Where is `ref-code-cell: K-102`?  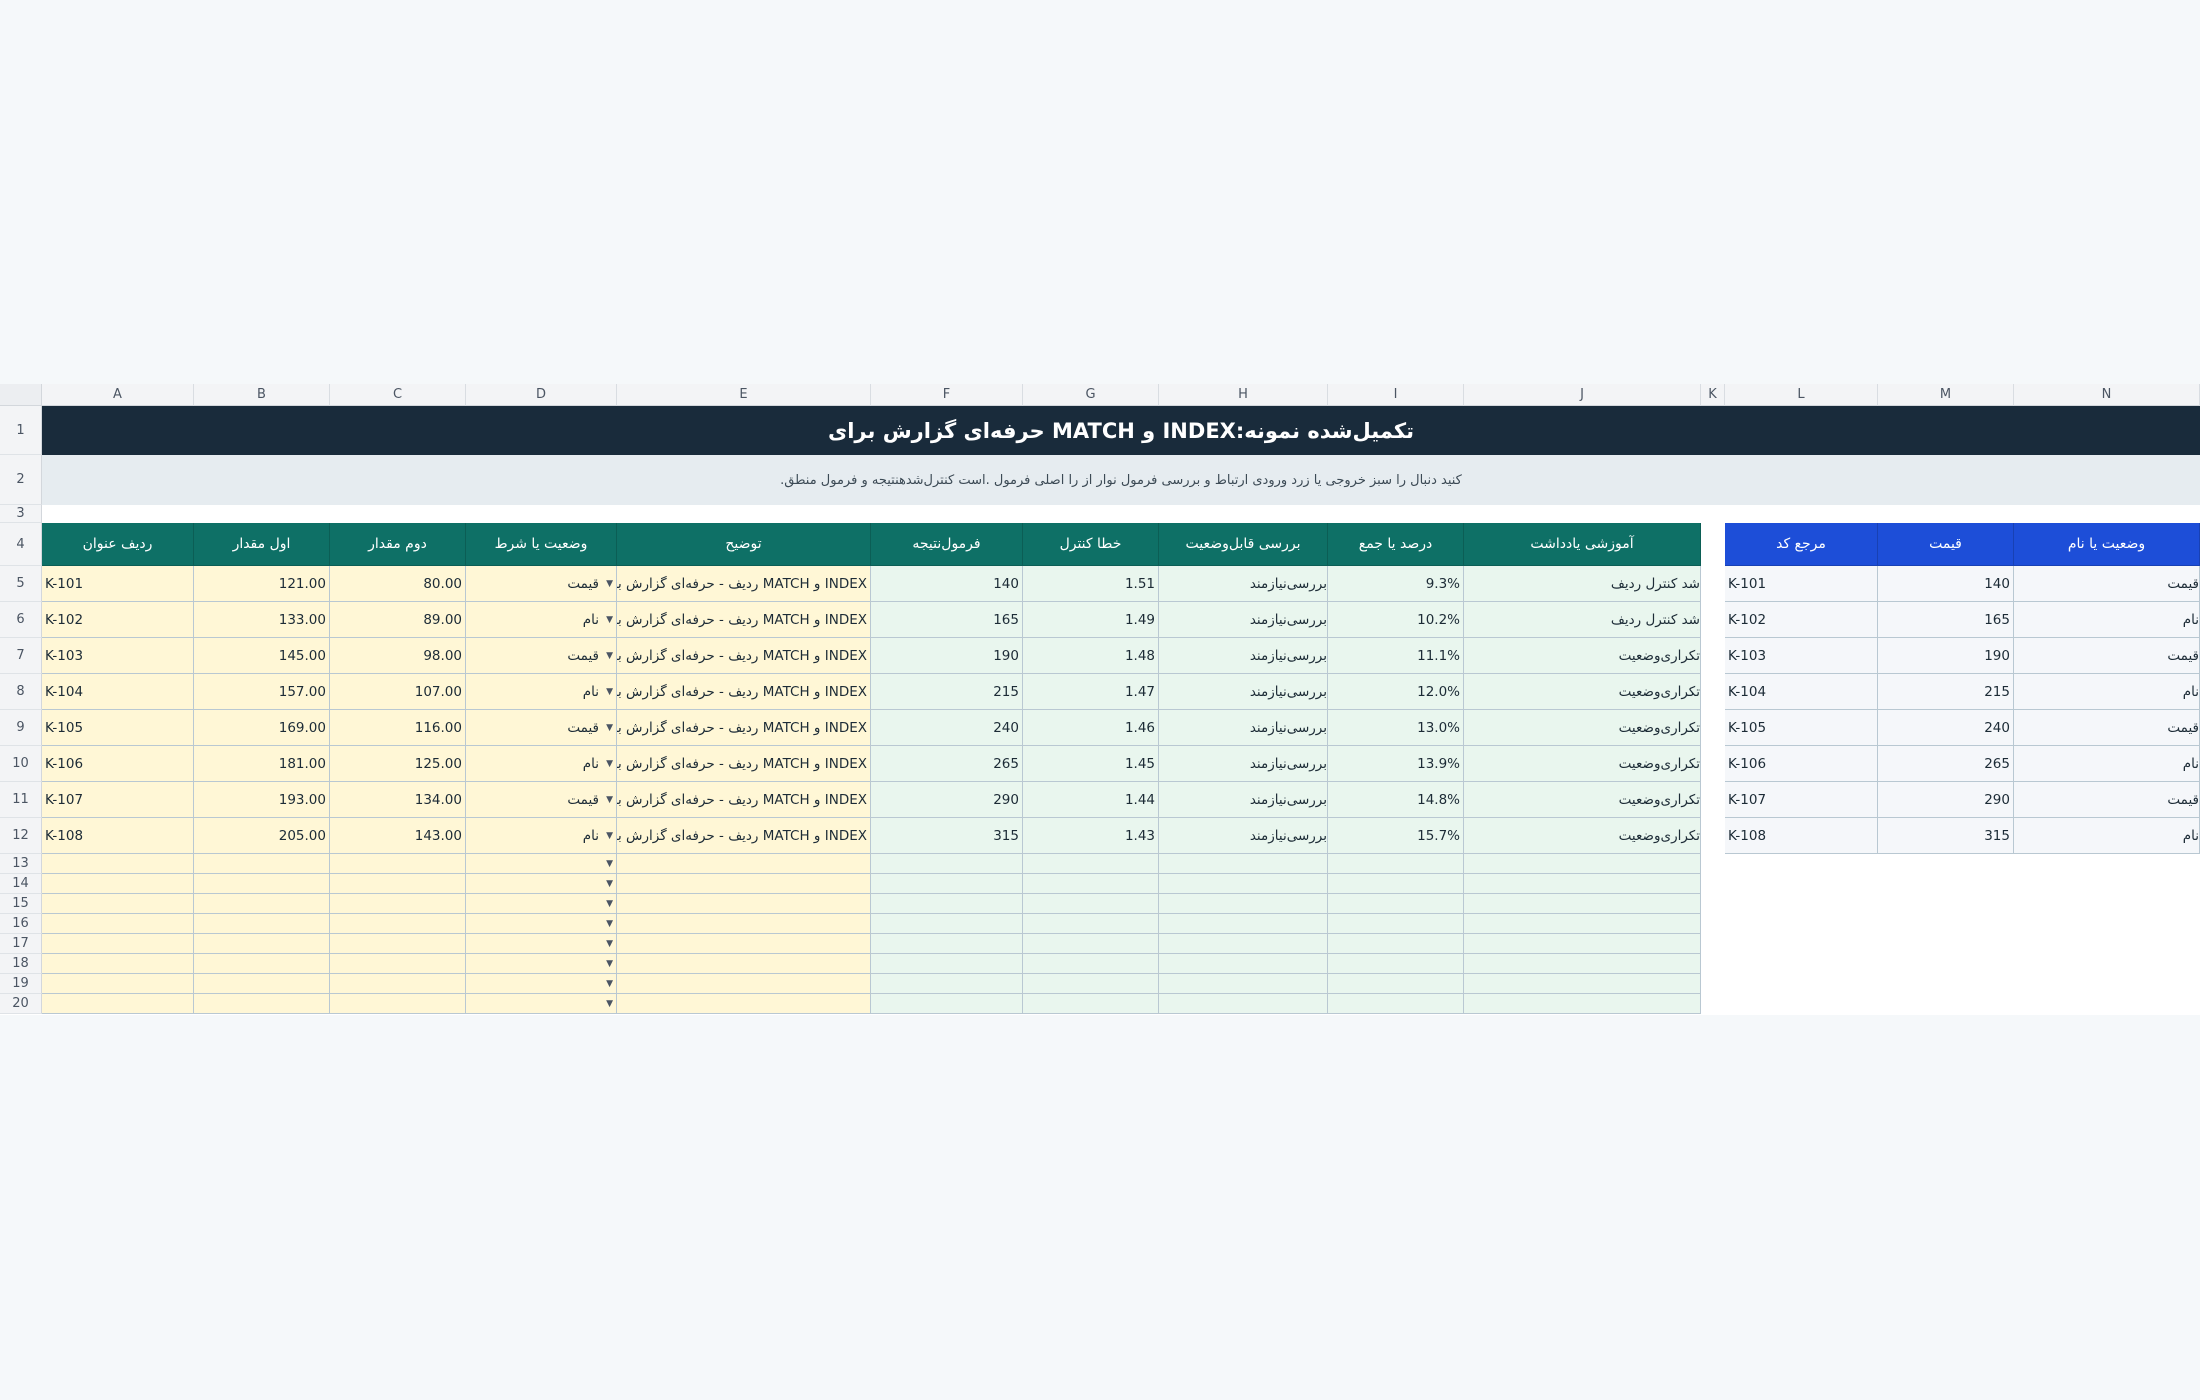 ref-code-cell: K-102 is located at coordinates (1801, 620).